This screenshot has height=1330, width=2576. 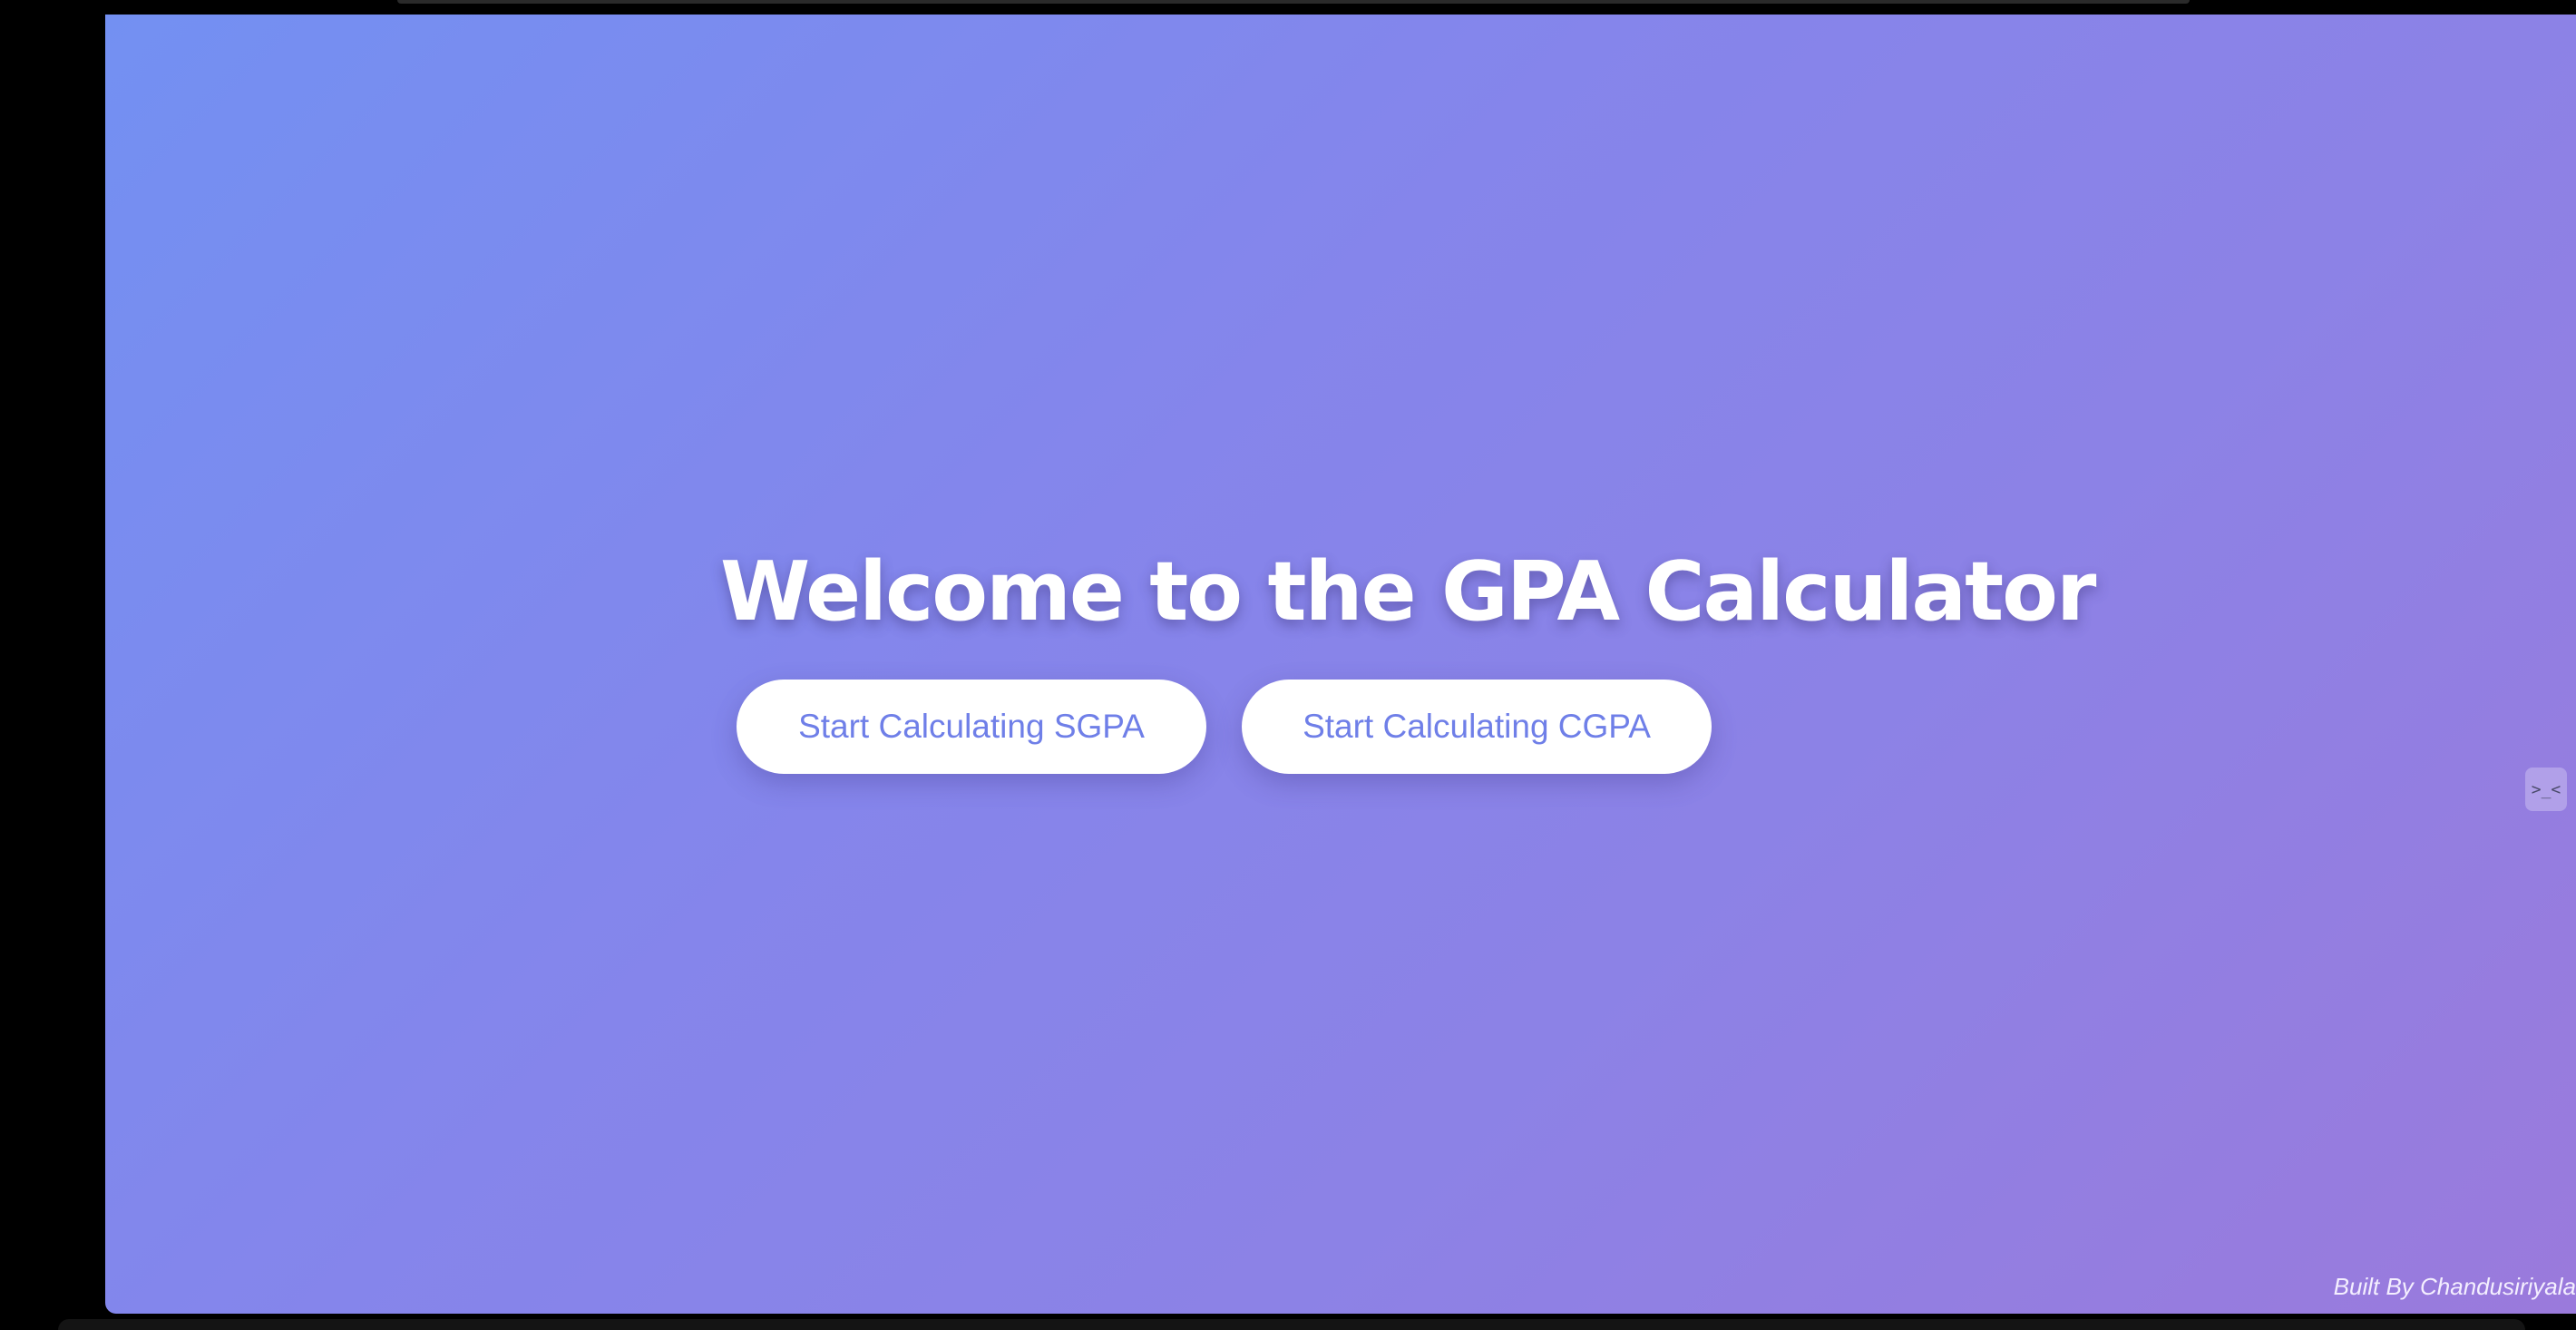 What do you see at coordinates (1291, 1324) in the screenshot?
I see `bottom-window-edge` at bounding box center [1291, 1324].